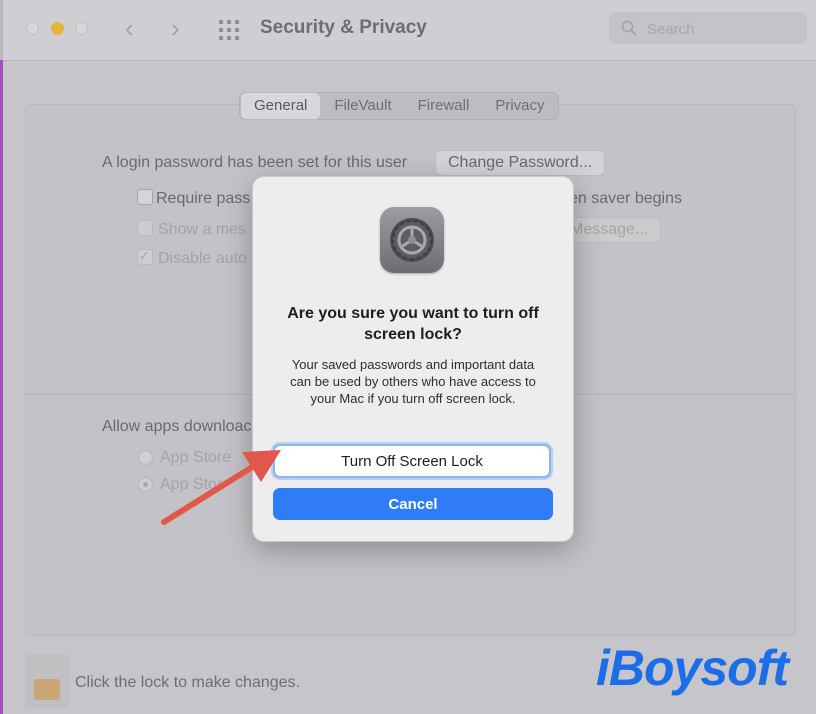 The width and height of the screenshot is (816, 714). I want to click on lock-hint-text: Click the lock to make changes., so click(187, 682).